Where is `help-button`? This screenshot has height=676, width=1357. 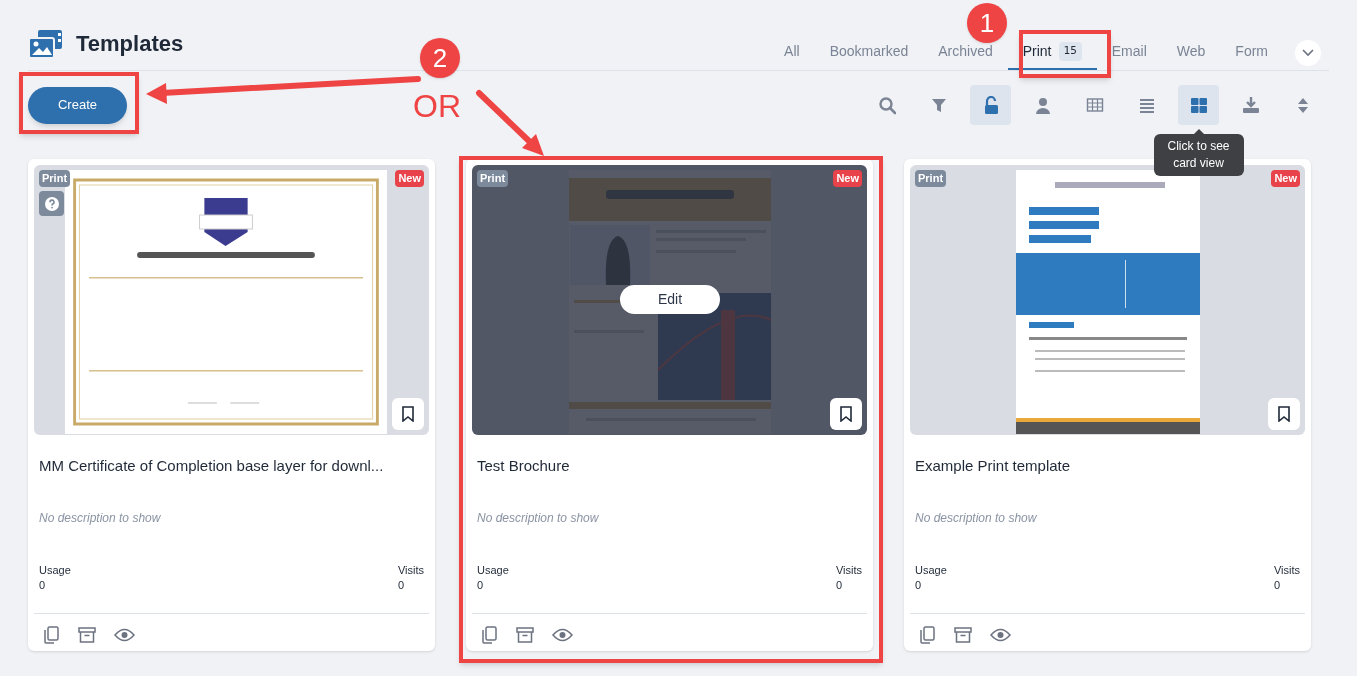 help-button is located at coordinates (51, 203).